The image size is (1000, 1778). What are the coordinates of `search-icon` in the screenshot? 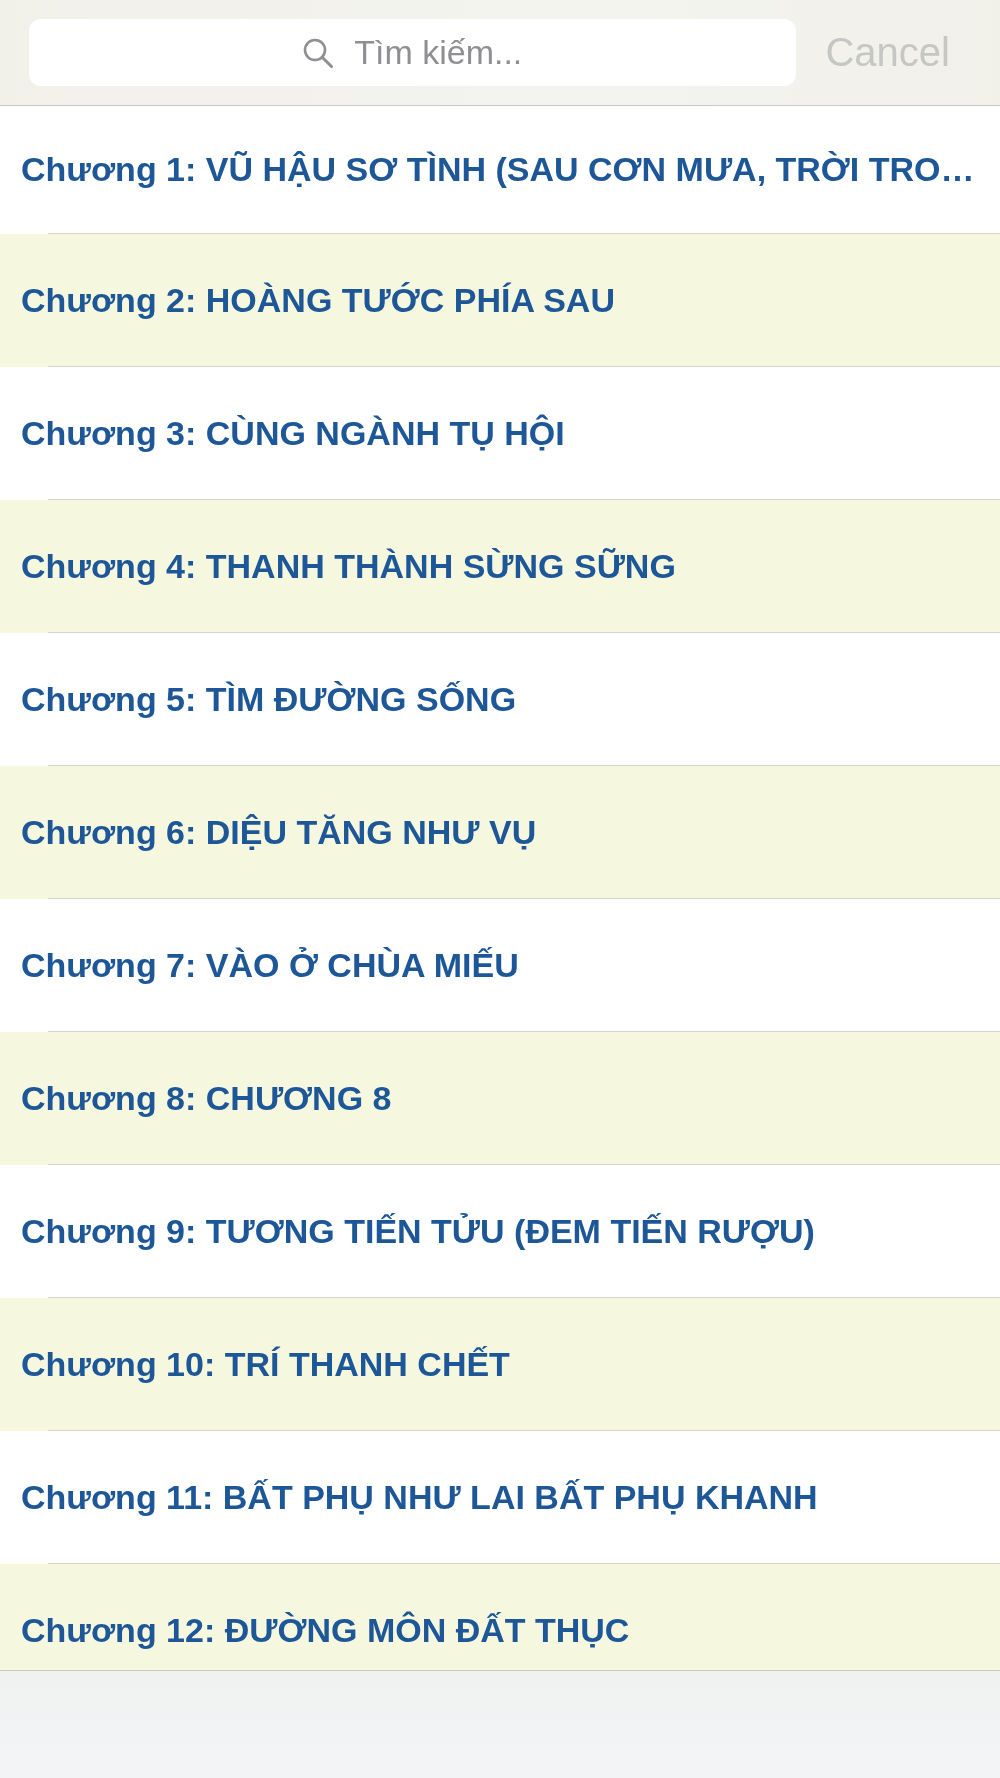 It's located at (318, 53).